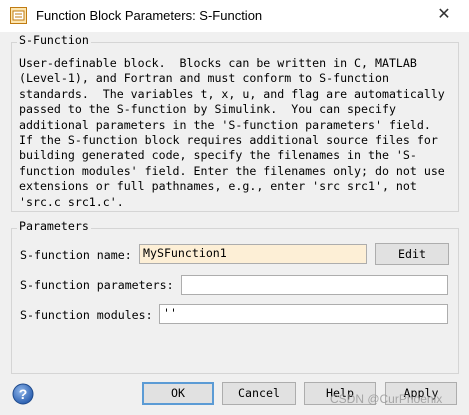 Image resolution: width=469 pixels, height=415 pixels. What do you see at coordinates (97, 285) in the screenshot?
I see `sfunction-parameters-label: S-function parameters:` at bounding box center [97, 285].